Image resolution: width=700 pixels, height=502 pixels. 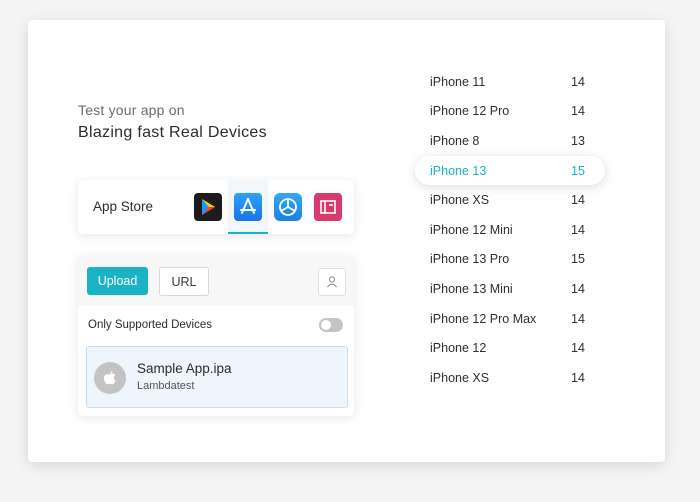 I want to click on upload-button: Upload, so click(x=117, y=281).